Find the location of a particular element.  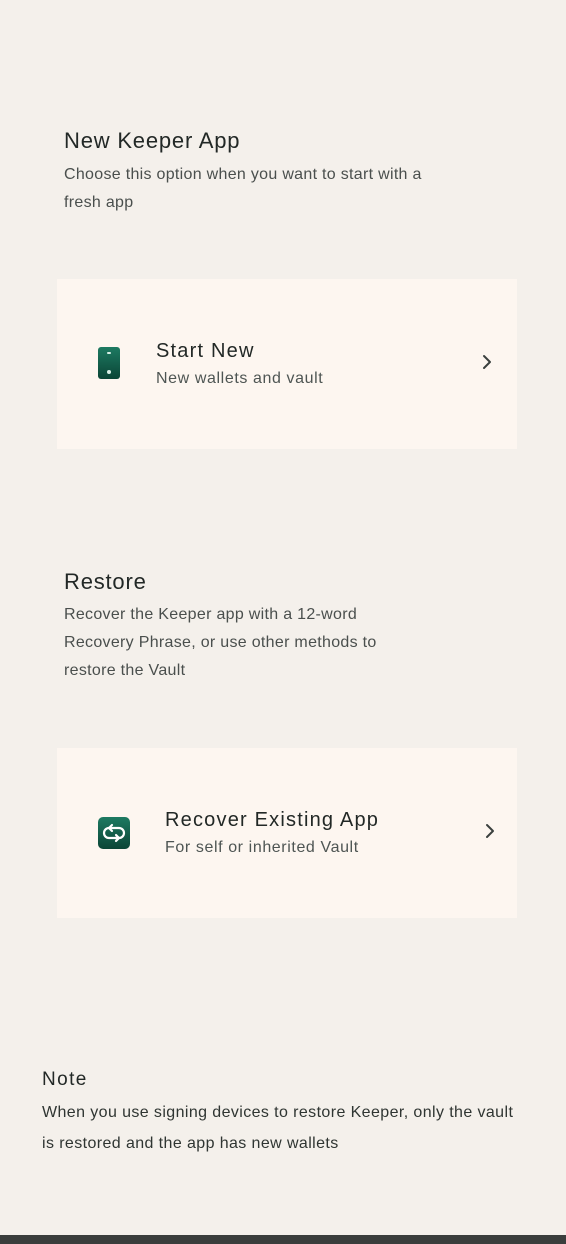

new-app-title: New Keeper App is located at coordinates (152, 140).